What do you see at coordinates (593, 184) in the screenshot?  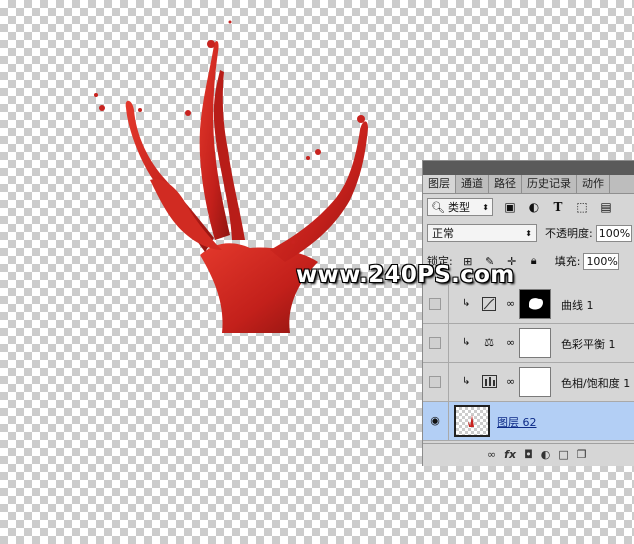 I see `tab-actions: 动作` at bounding box center [593, 184].